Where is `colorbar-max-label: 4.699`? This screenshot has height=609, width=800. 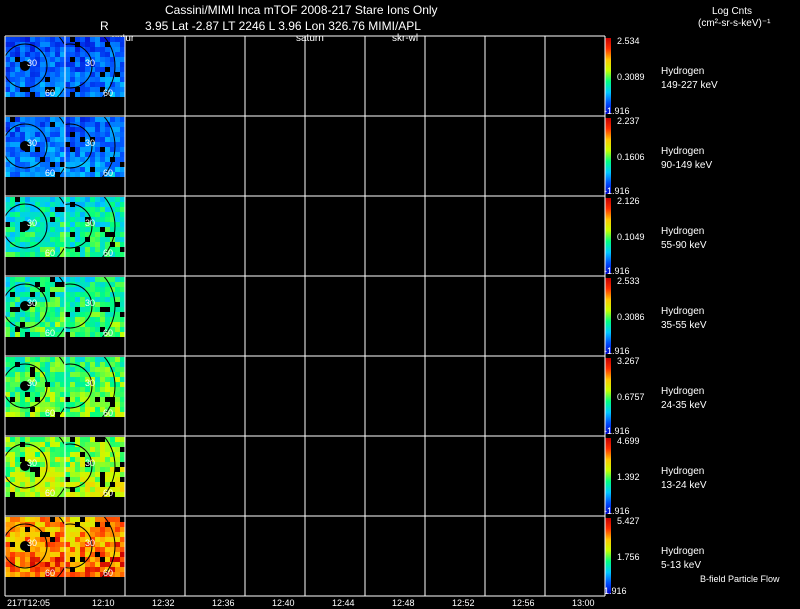
colorbar-max-label: 4.699 is located at coordinates (628, 441).